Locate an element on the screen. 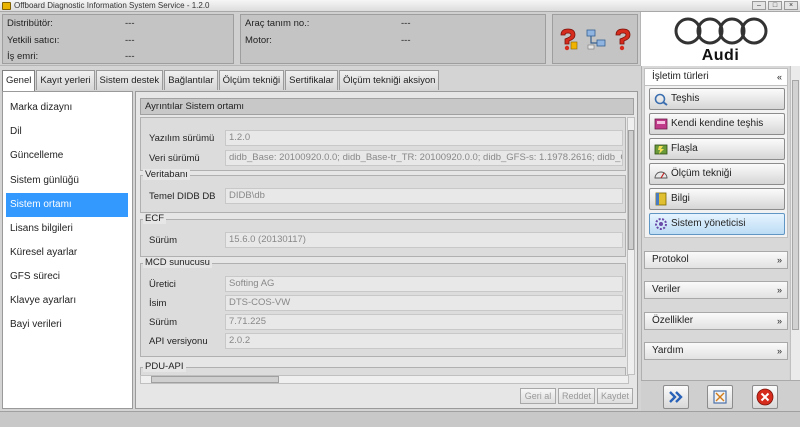 The height and width of the screenshot is (427, 800). save-button: Kaydet is located at coordinates (615, 396).